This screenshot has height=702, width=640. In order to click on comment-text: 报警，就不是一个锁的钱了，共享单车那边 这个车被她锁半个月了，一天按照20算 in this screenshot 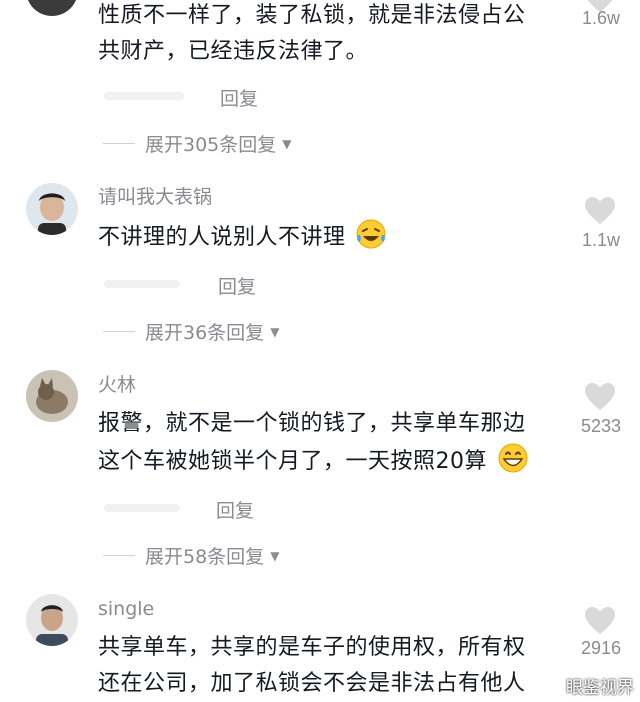, I will do `click(328, 443)`.